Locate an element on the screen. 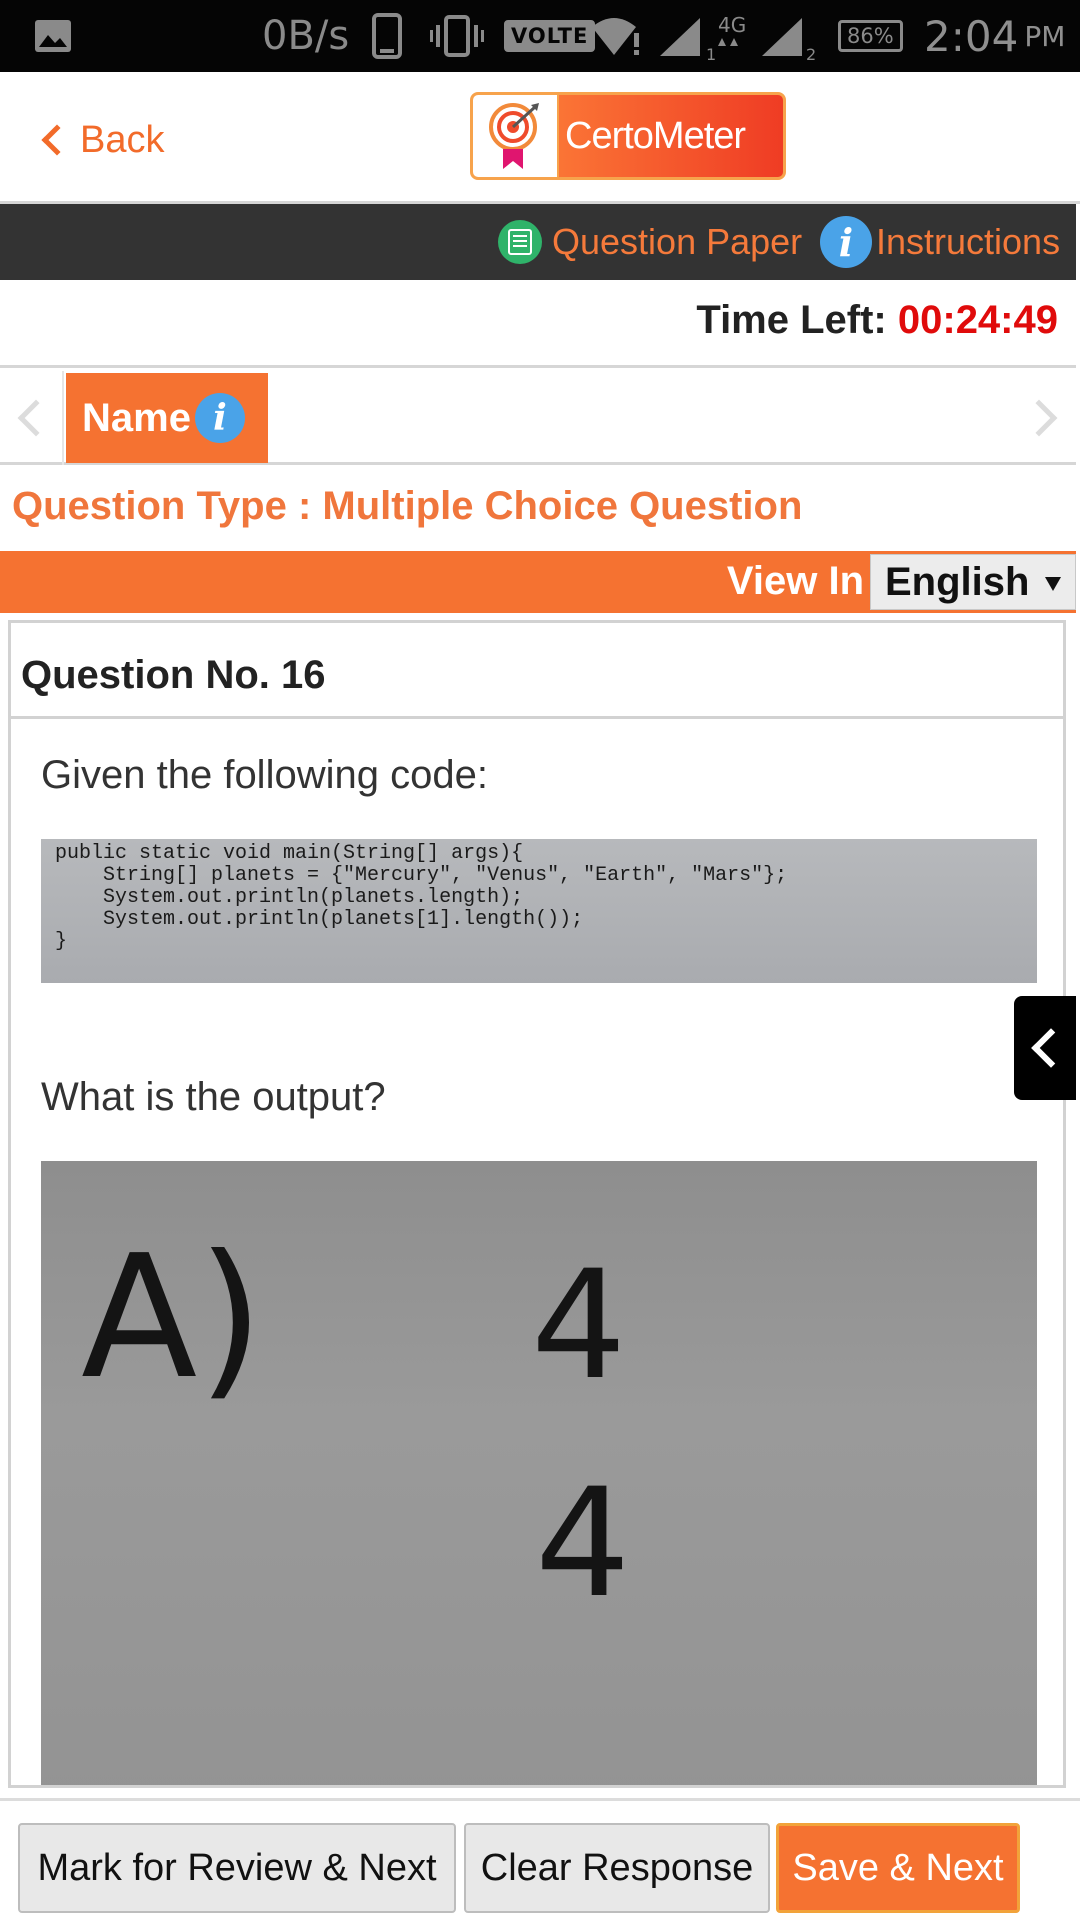 This screenshot has height=1920, width=1080. back-button: Back is located at coordinates (102, 140).